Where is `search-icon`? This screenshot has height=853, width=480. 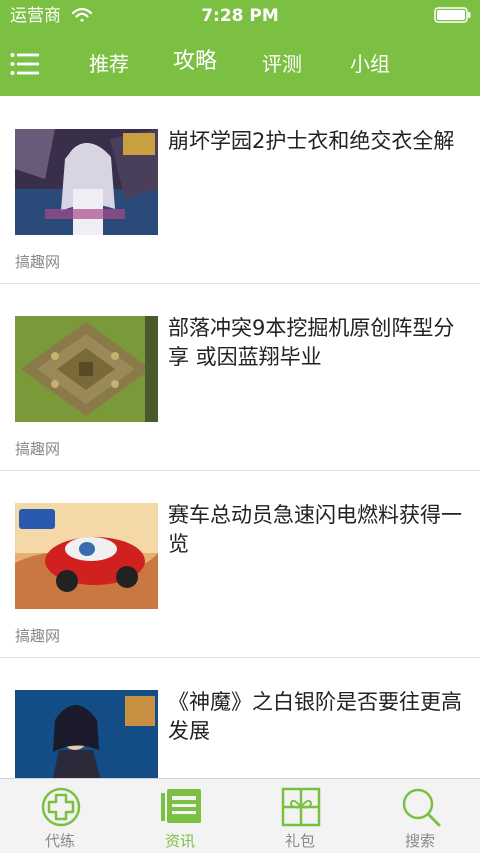
search-icon is located at coordinates (421, 807).